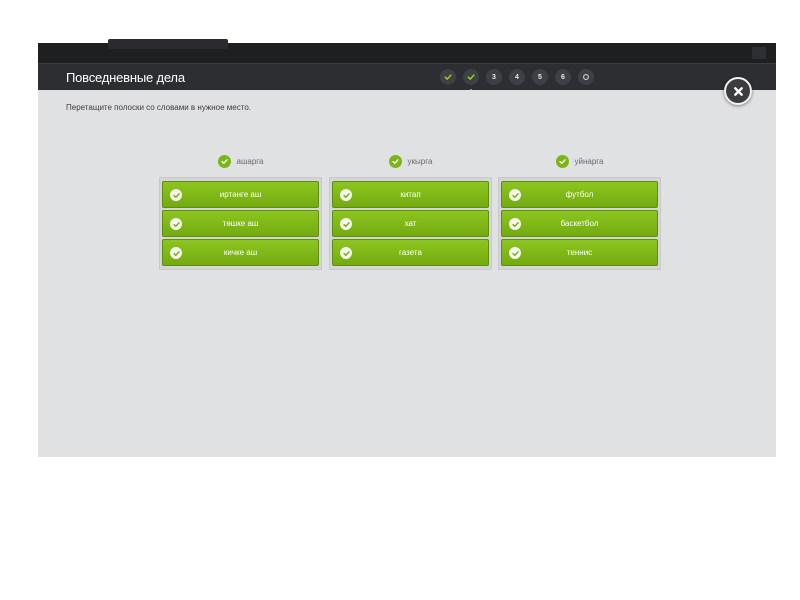 This screenshot has width=800, height=600. I want to click on word-label: баскетбол, so click(579, 223).